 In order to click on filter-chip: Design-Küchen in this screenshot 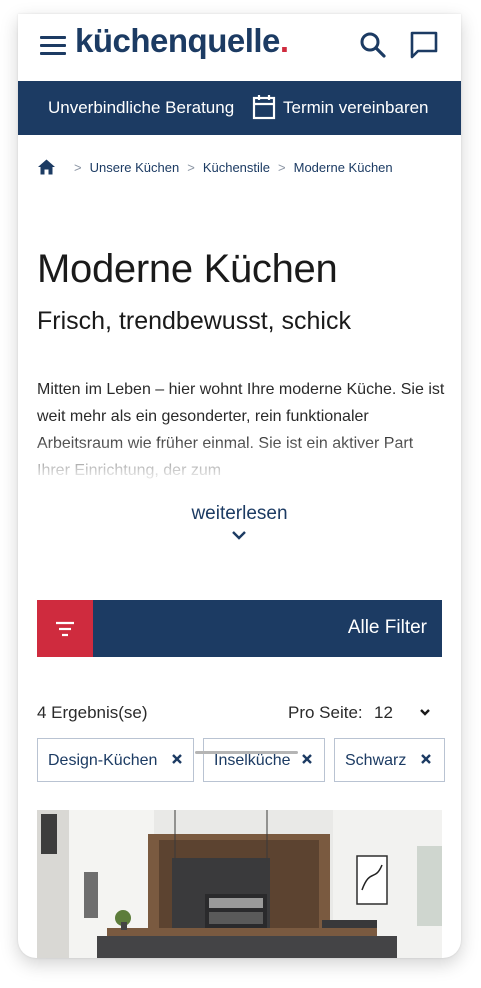, I will do `click(115, 760)`.